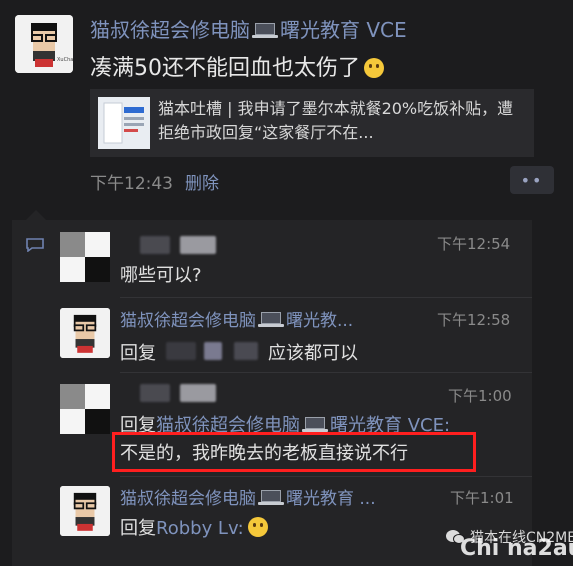  Describe the element at coordinates (516, 548) in the screenshot. I see `watermark-text-large: Chi na2au` at that location.